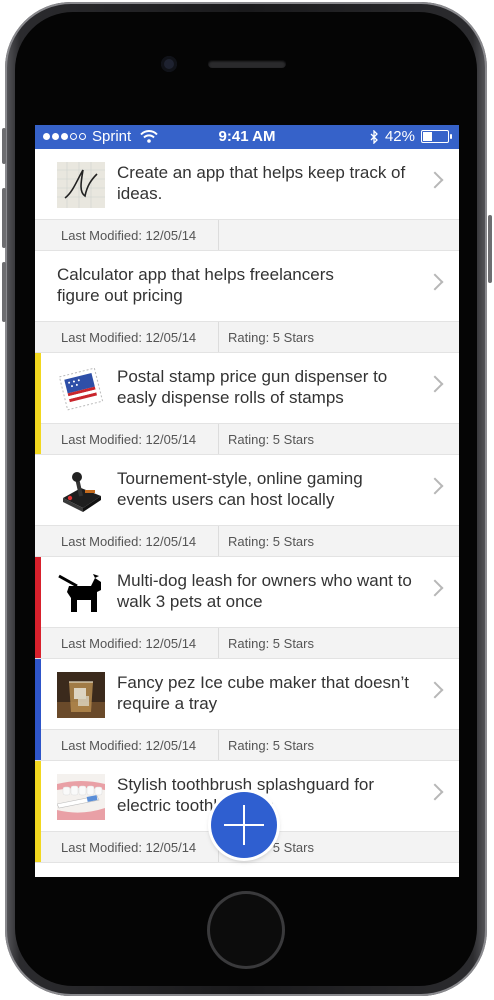 Image resolution: width=494 pixels, height=1000 pixels. Describe the element at coordinates (169, 64) in the screenshot. I see `front-camera` at that location.